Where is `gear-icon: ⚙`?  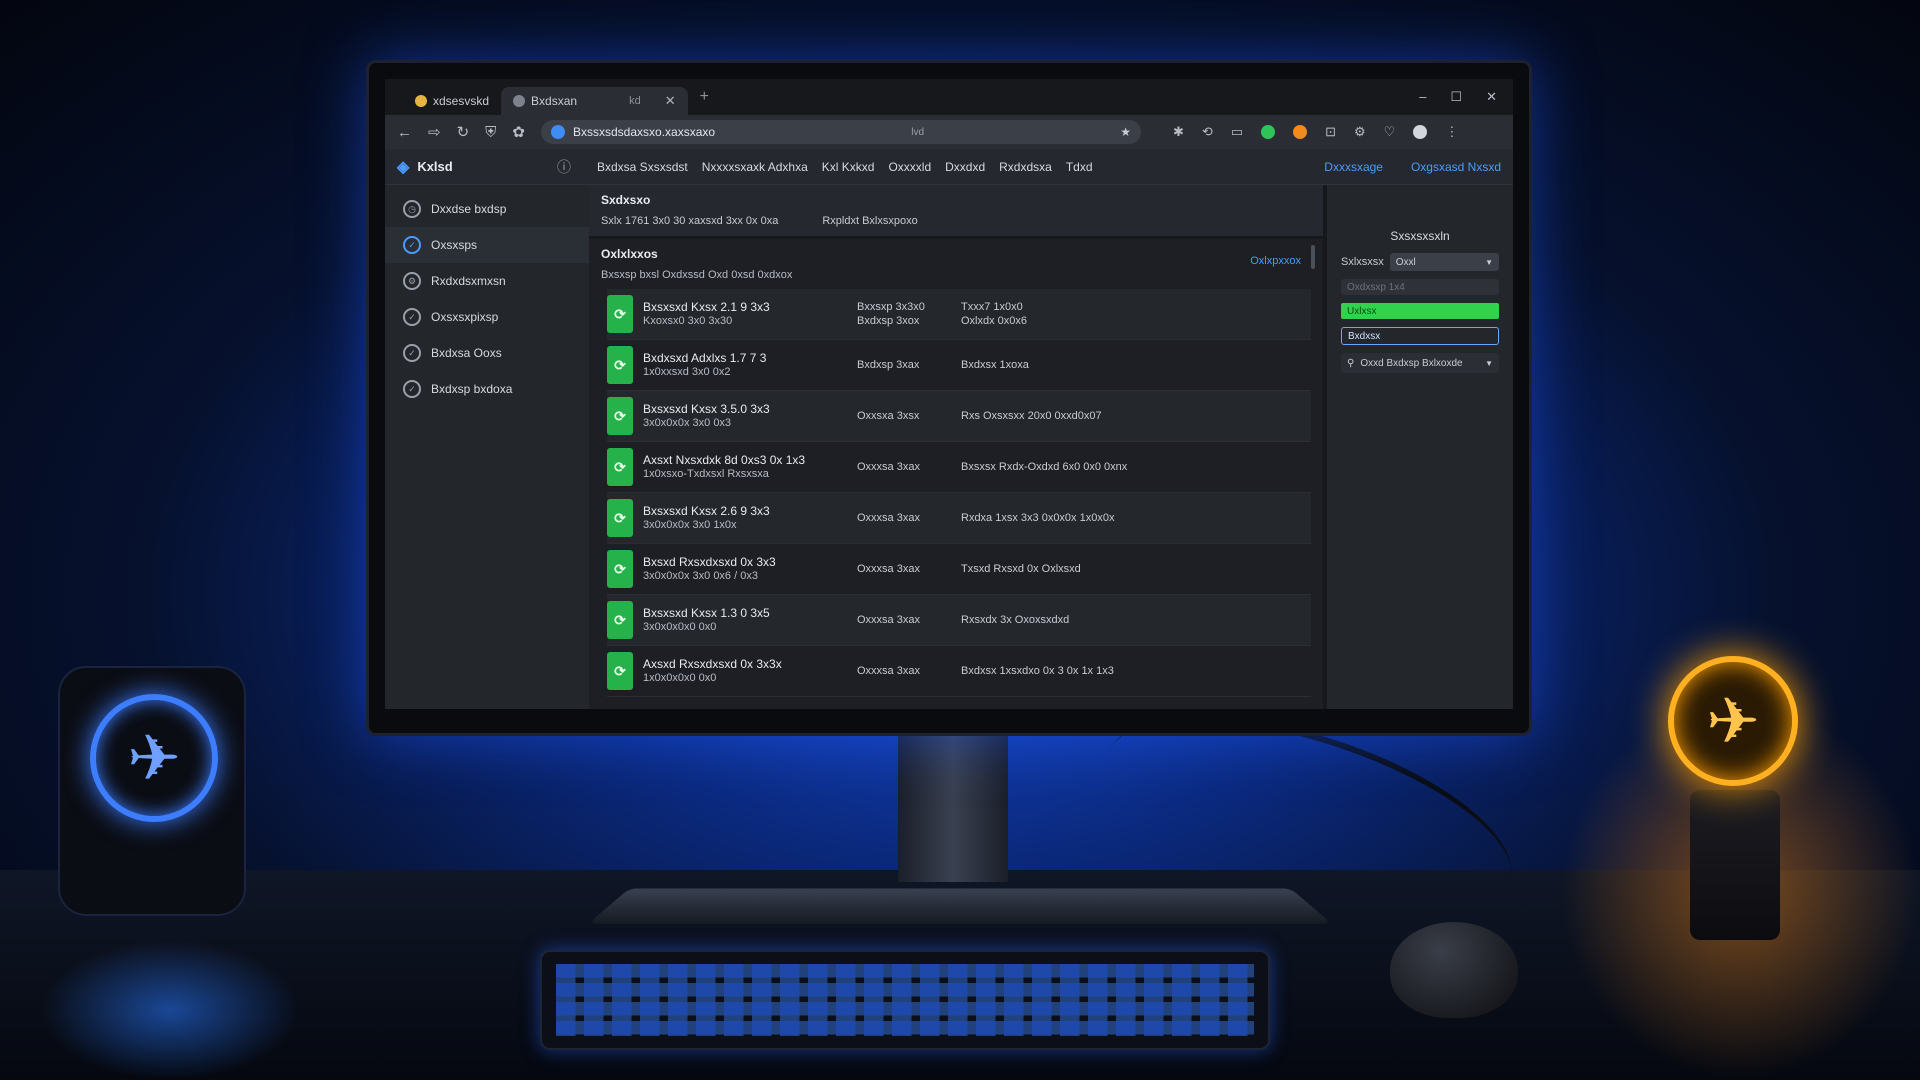
gear-icon: ⚙ is located at coordinates (1360, 132).